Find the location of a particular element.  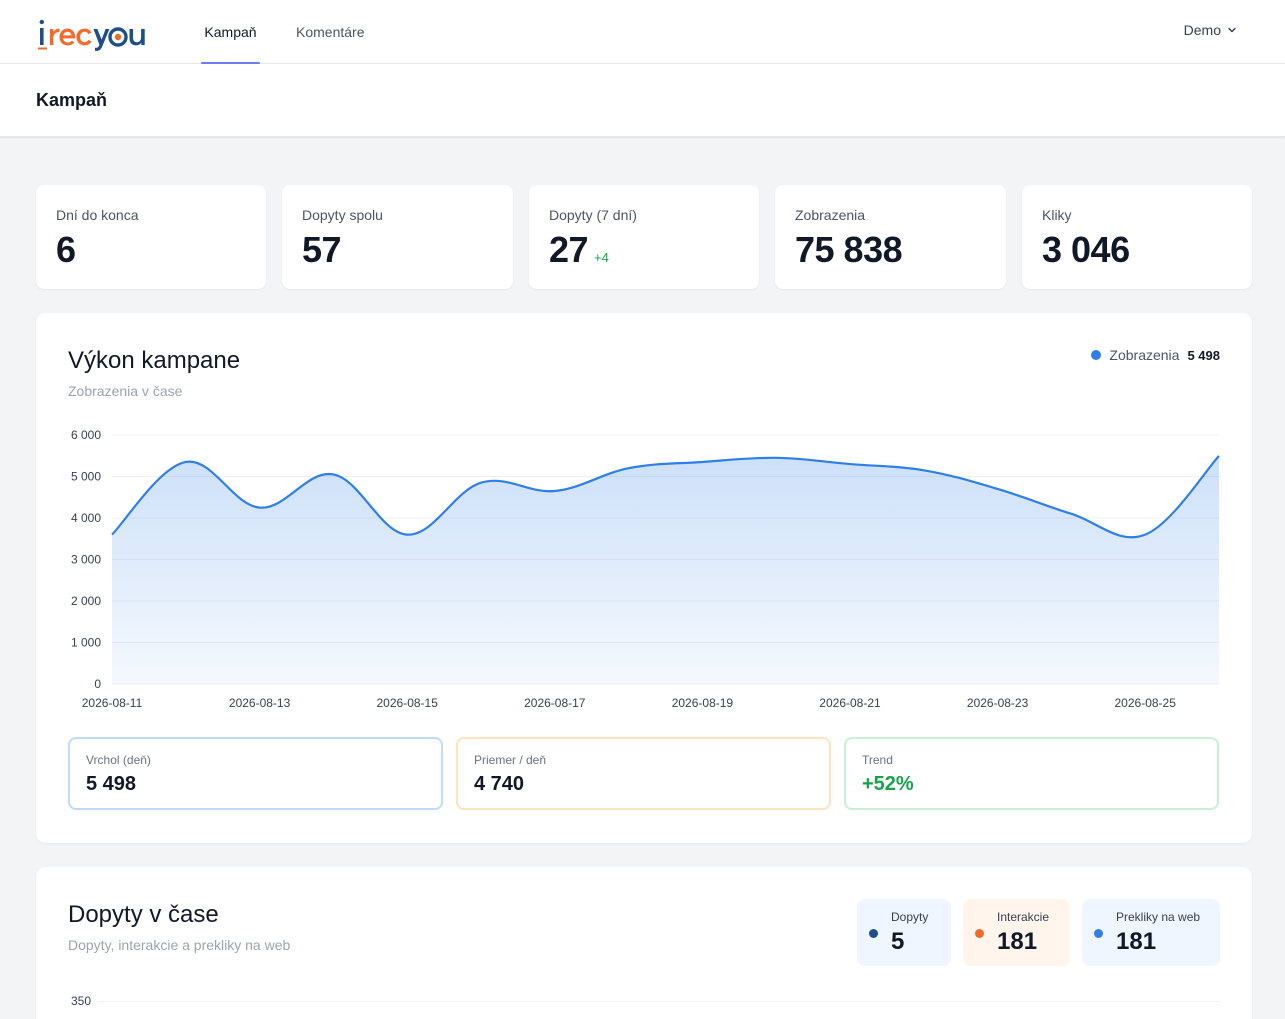

brand-logo is located at coordinates (99, 32).